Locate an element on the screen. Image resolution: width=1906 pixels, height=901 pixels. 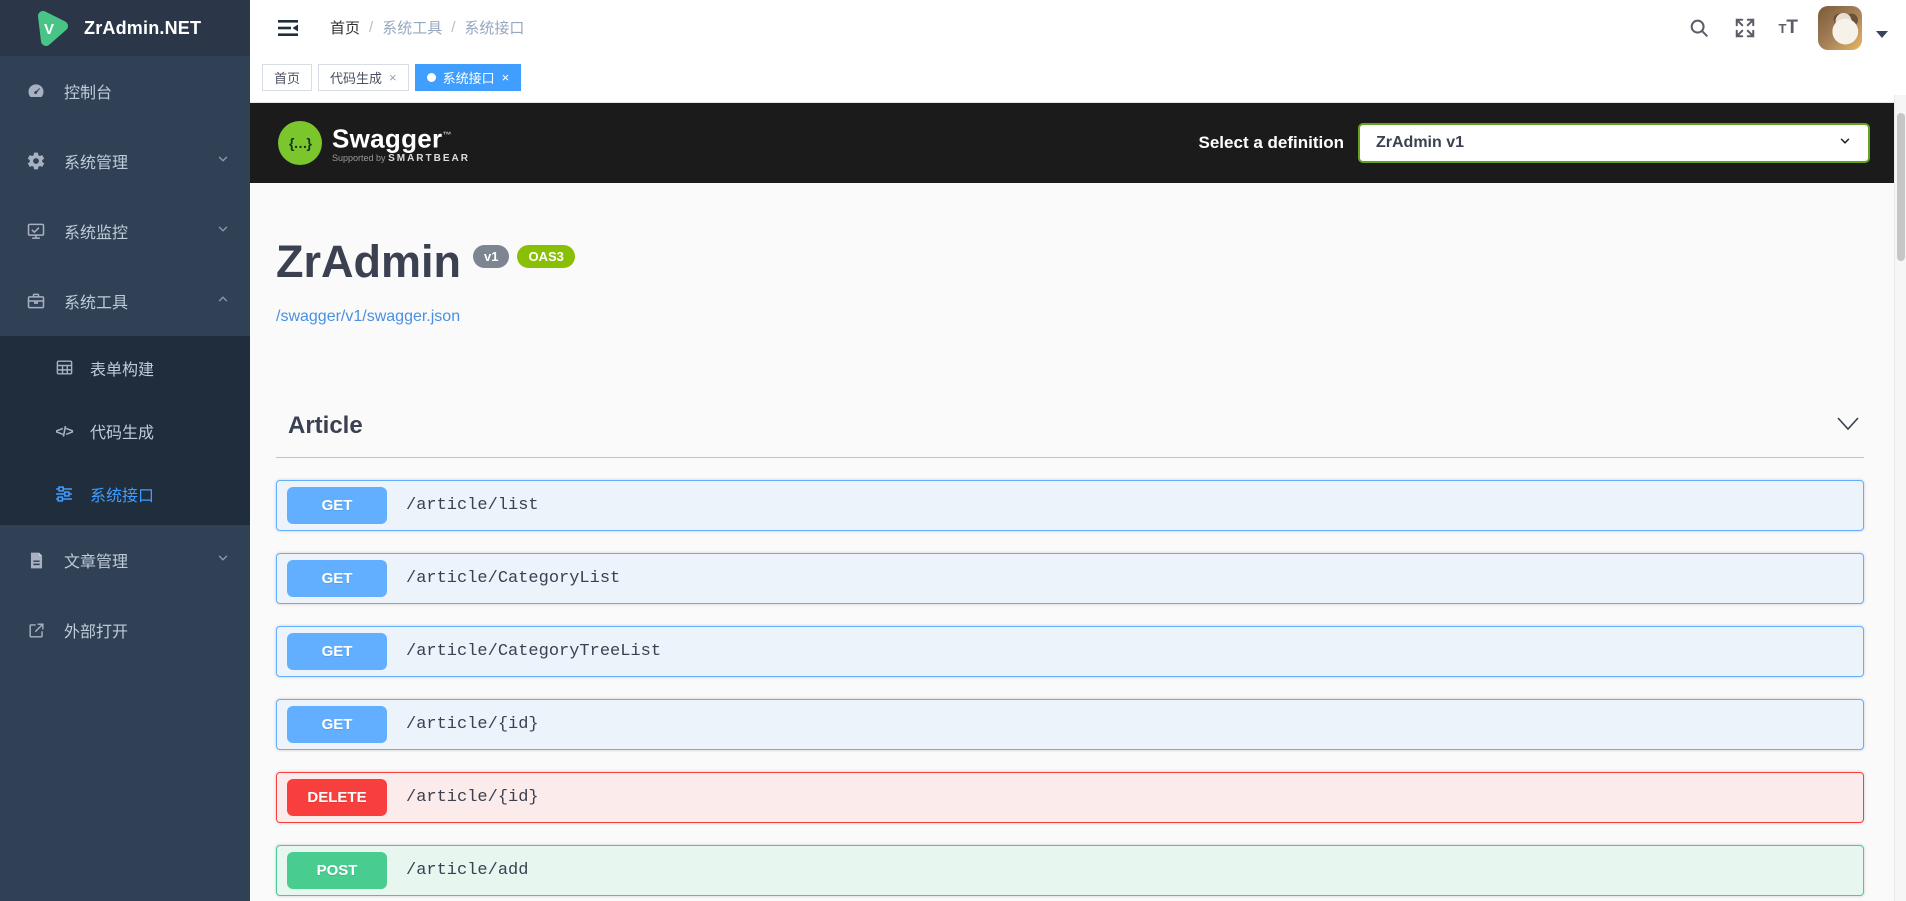
sidebar-item-code-gen: </> 代码生成 is located at coordinates (125, 430).